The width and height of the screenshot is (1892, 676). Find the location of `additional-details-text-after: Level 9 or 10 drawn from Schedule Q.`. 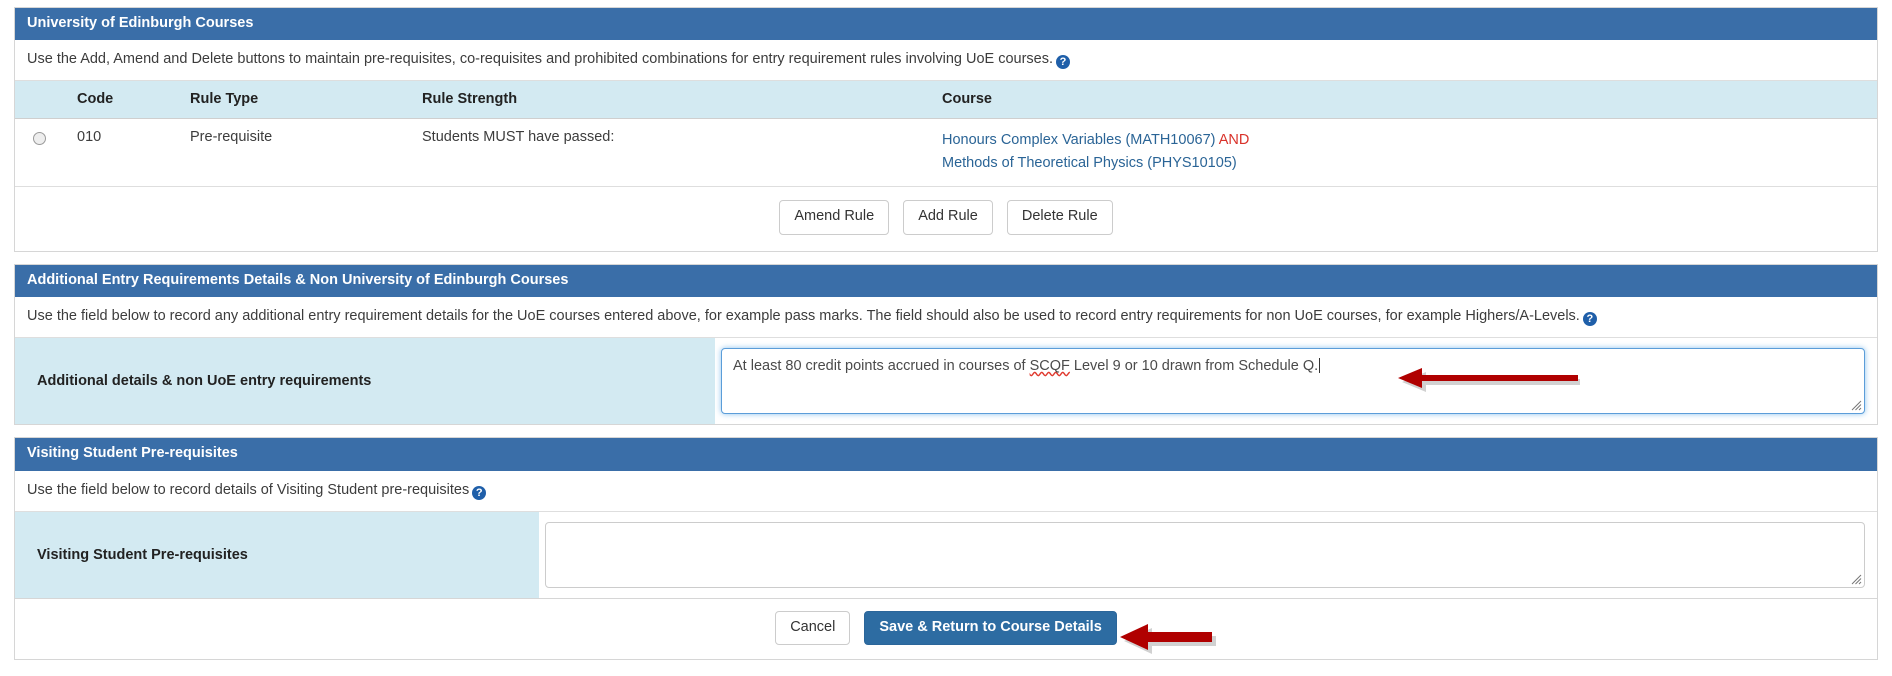

additional-details-text-after: Level 9 or 10 drawn from Schedule Q. is located at coordinates (1194, 366).